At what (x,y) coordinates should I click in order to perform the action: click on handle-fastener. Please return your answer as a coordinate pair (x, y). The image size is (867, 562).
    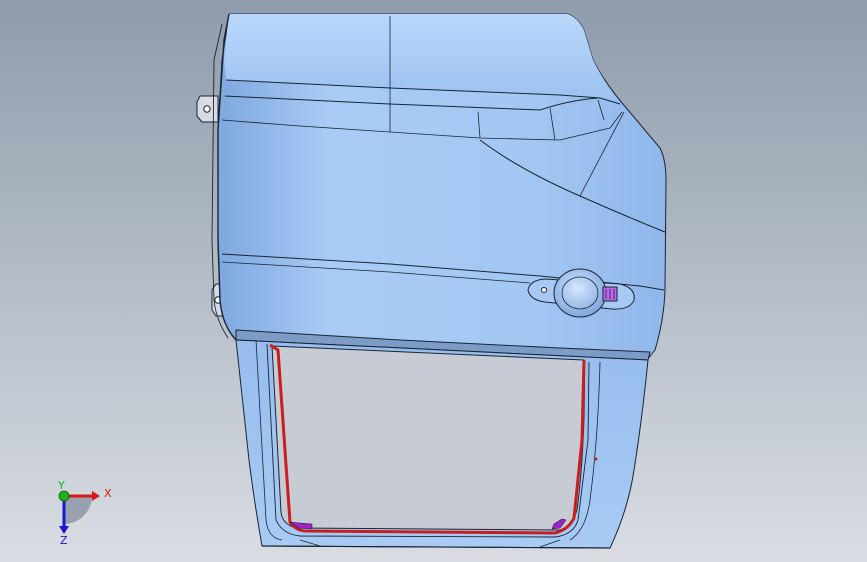
    Looking at the image, I should click on (544, 290).